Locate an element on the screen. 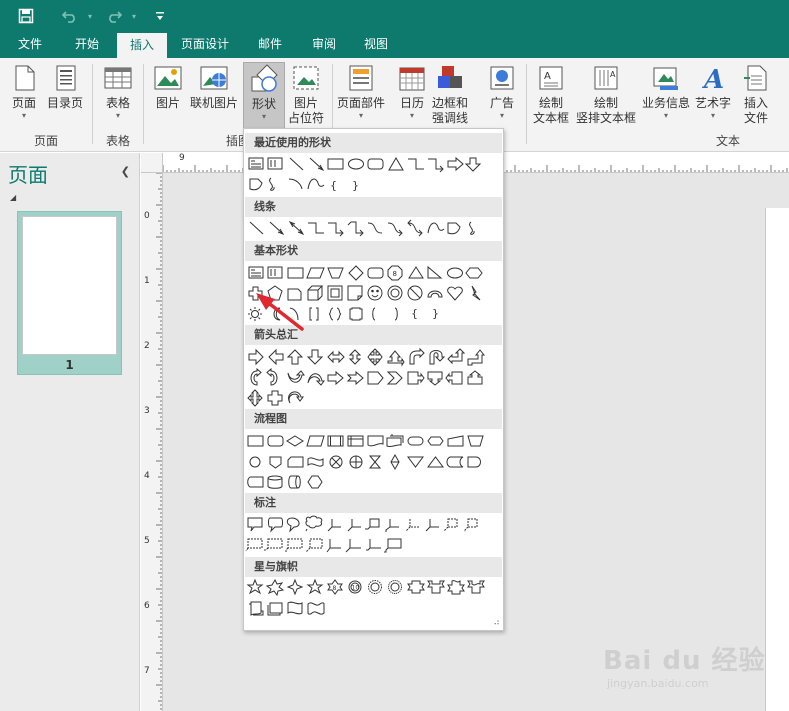 This screenshot has height=711, width=789. picture-button: 图片 is located at coordinates (168, 86).